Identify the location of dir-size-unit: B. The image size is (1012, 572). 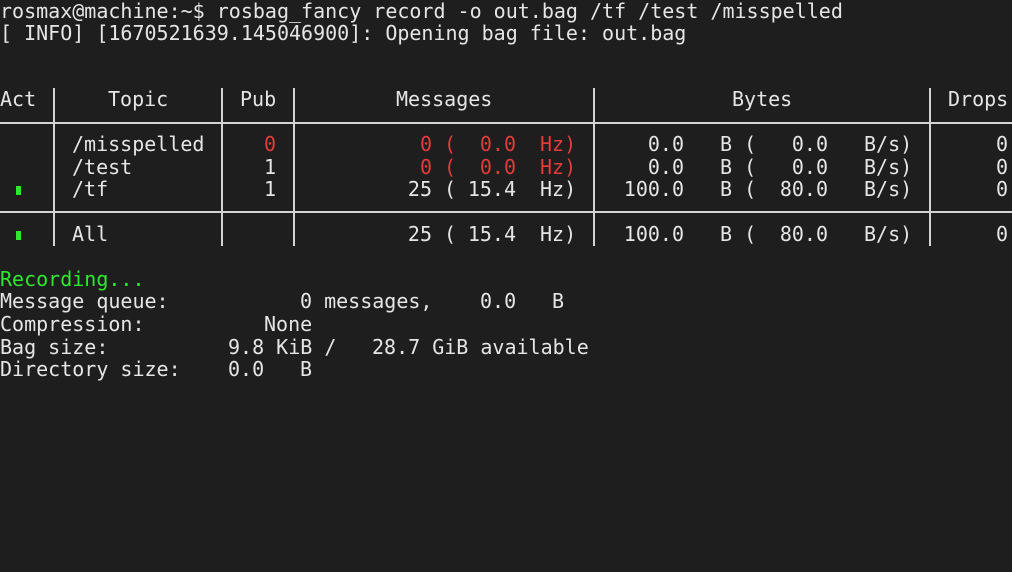
(306, 369).